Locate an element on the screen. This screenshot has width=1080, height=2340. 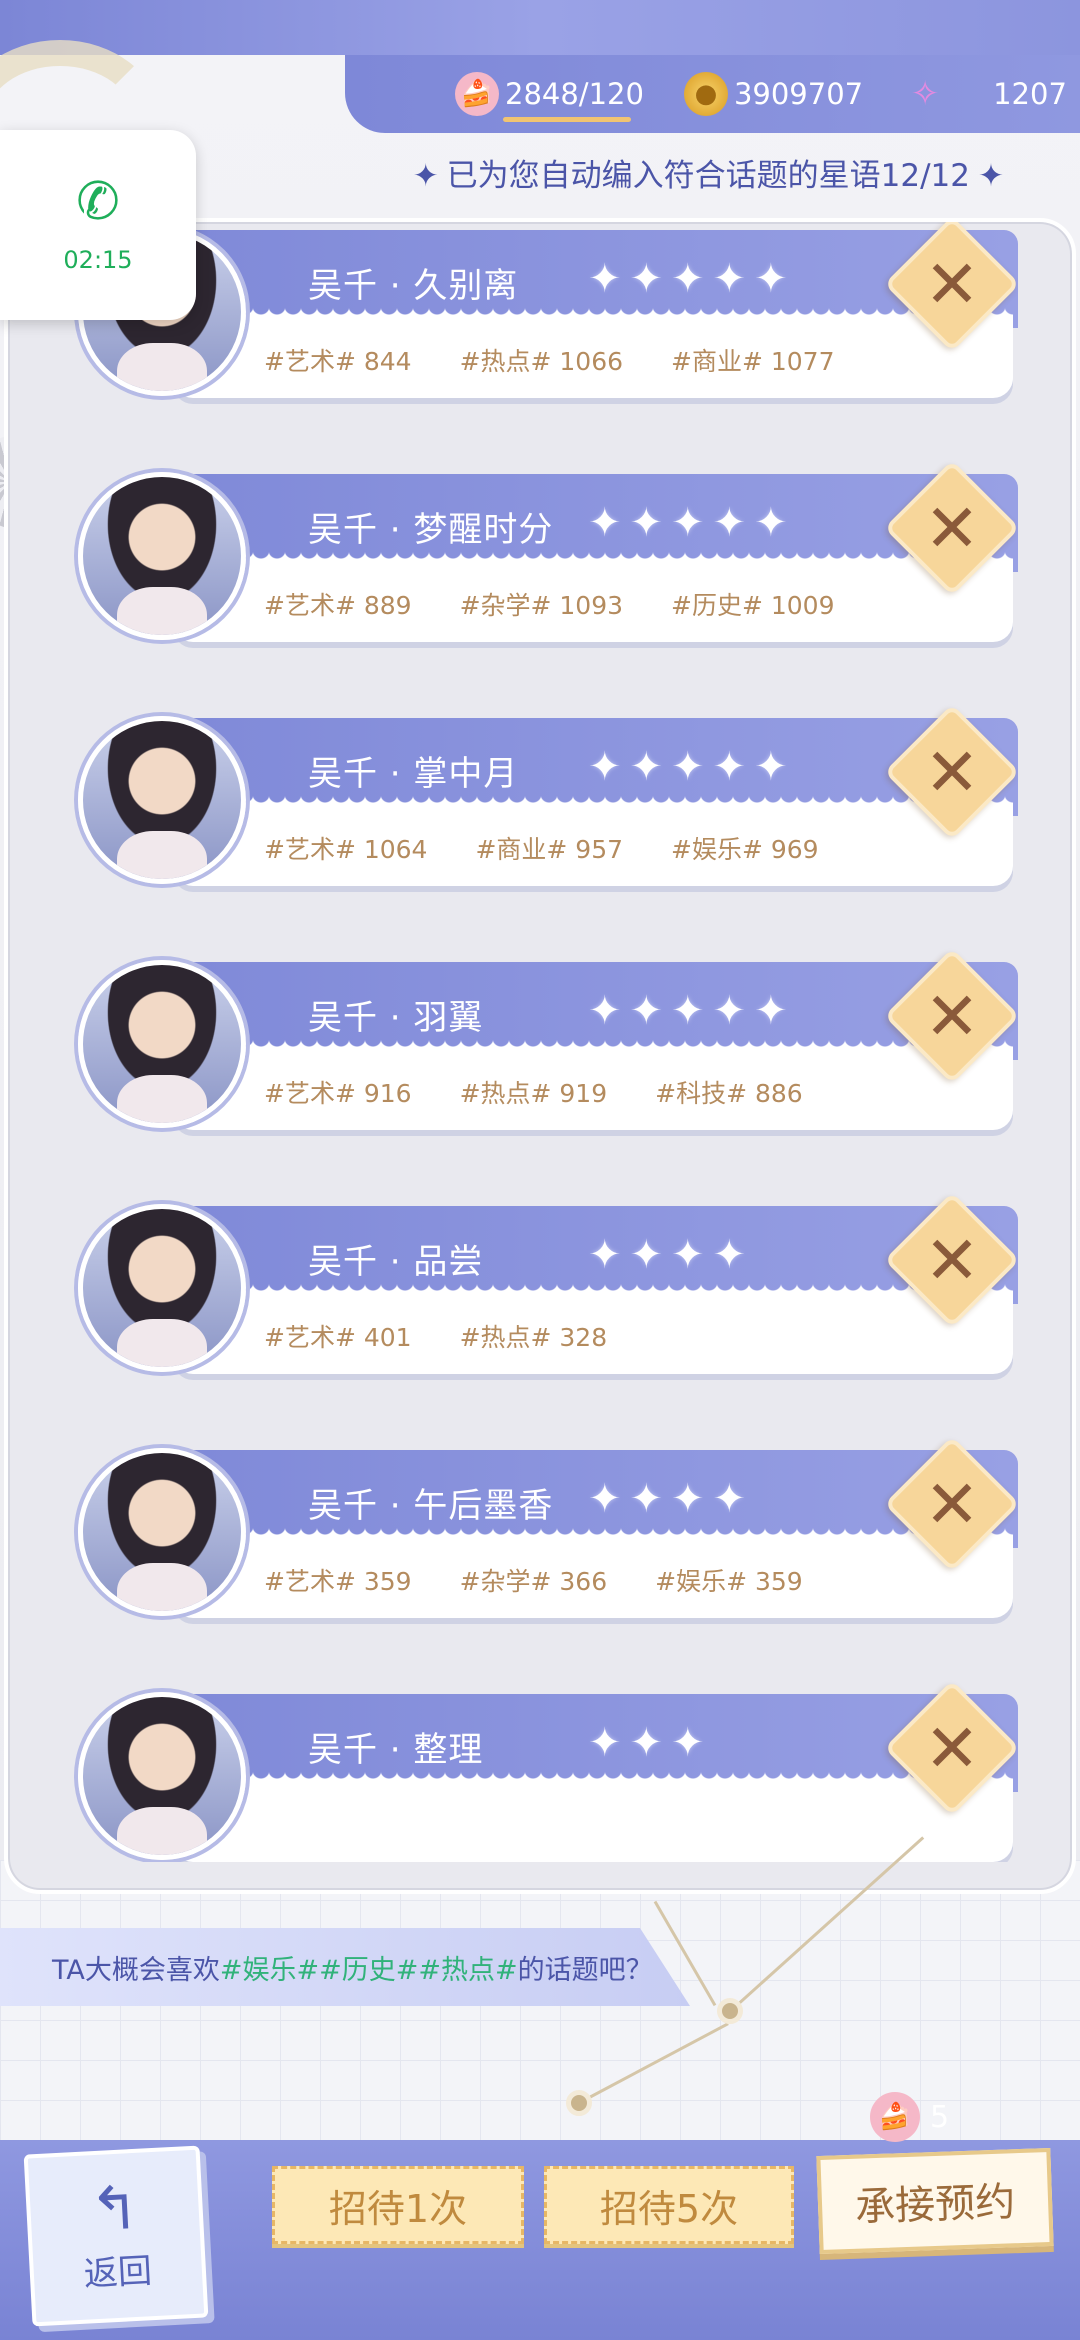
coin-icon: ● is located at coordinates (705, 94).